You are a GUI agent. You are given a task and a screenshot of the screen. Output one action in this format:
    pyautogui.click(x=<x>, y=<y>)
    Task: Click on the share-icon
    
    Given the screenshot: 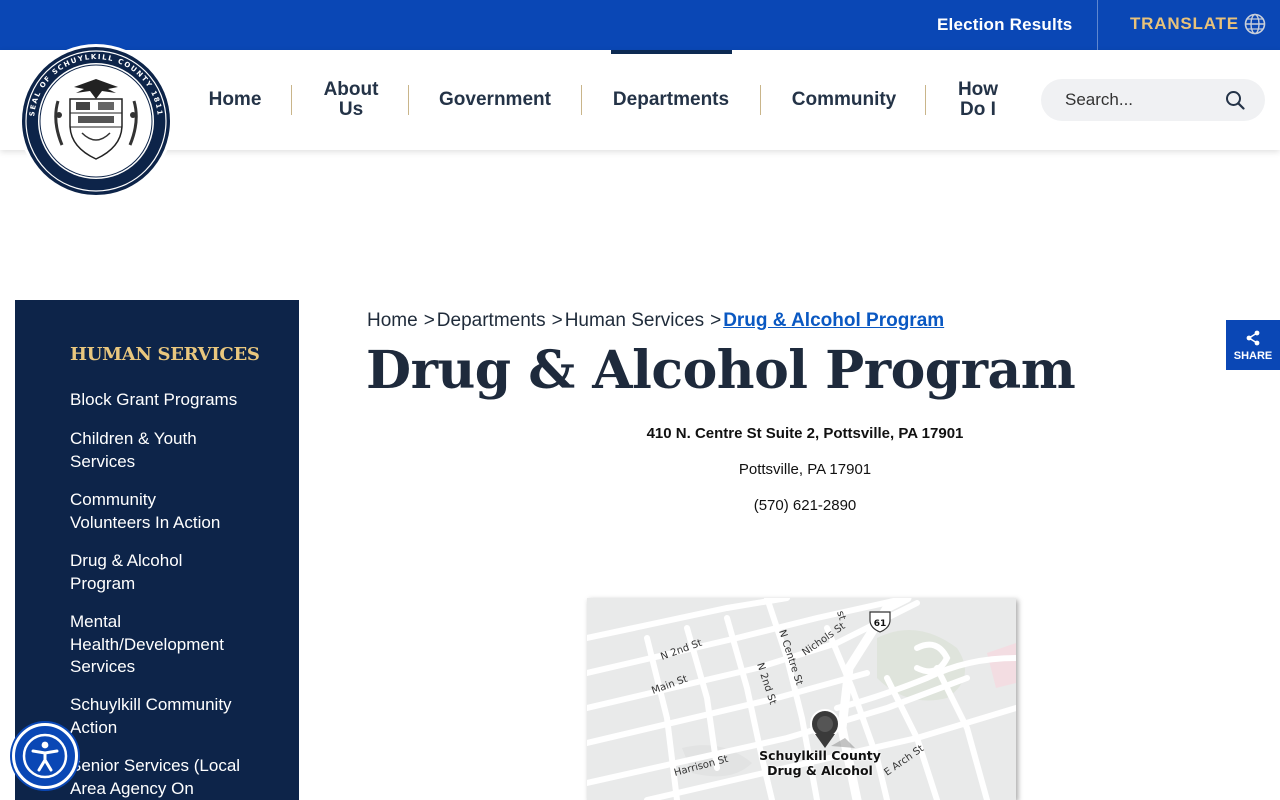 What is the action you would take?
    pyautogui.click(x=1253, y=338)
    